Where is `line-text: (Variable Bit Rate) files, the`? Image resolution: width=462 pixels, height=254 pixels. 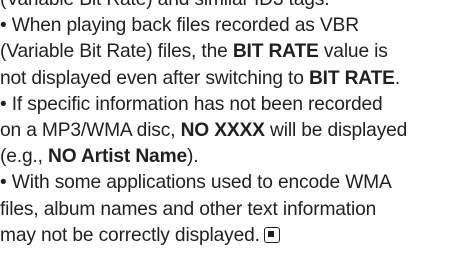
line-text: (Variable Bit Rate) files, the is located at coordinates (116, 52).